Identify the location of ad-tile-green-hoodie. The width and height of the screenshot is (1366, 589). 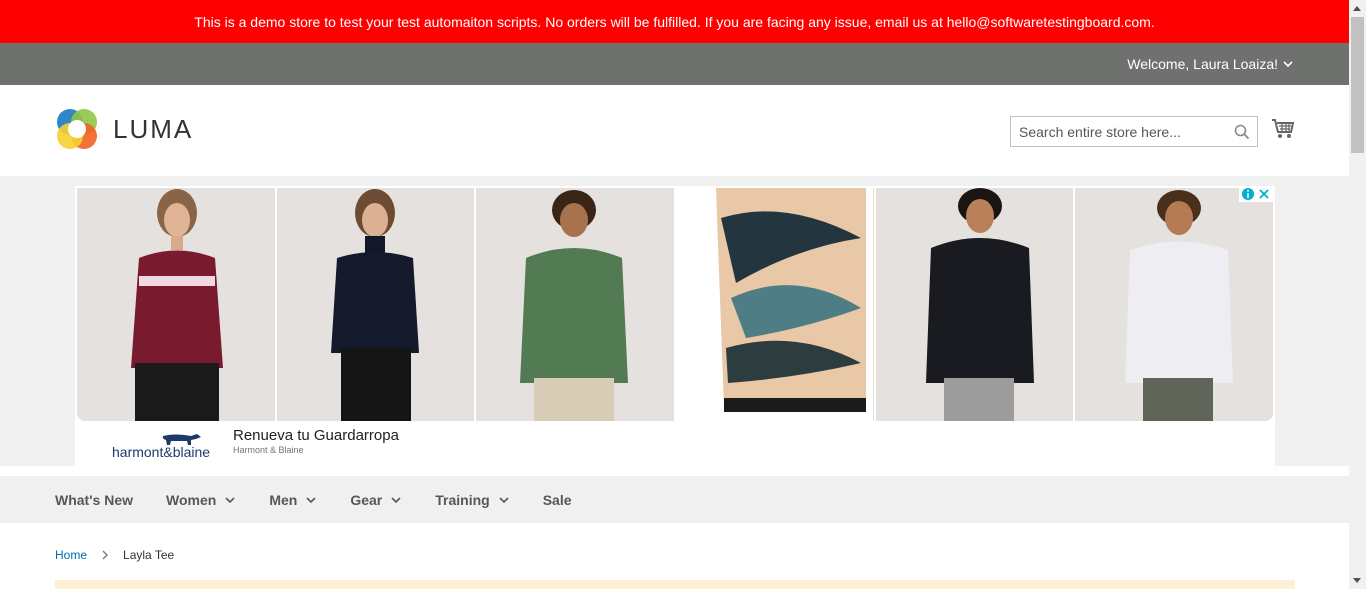
(575, 304).